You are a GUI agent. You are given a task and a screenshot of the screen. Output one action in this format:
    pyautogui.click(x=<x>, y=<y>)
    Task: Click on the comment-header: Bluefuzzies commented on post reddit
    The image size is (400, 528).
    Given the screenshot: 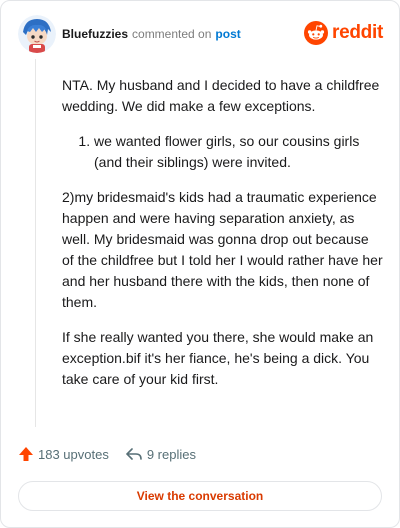 What is the action you would take?
    pyautogui.click(x=201, y=35)
    